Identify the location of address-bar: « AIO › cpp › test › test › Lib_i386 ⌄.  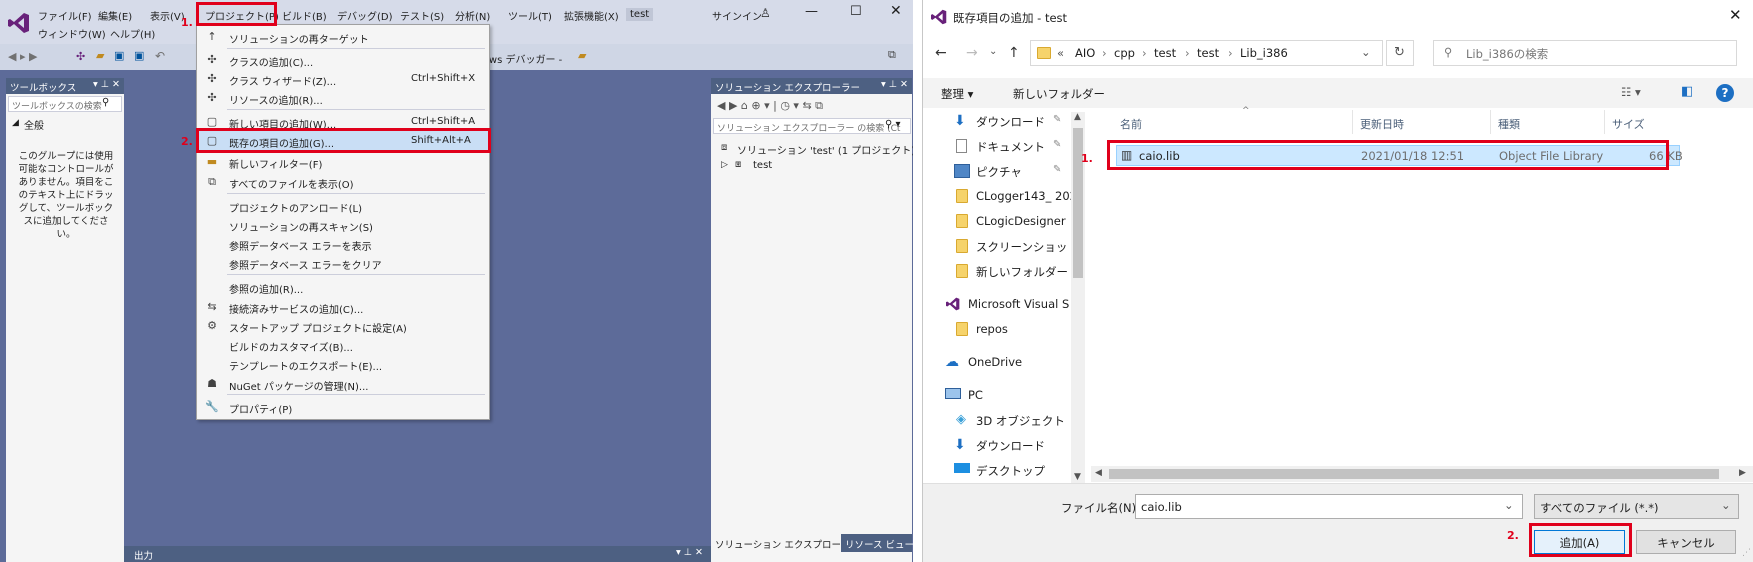
(1206, 53).